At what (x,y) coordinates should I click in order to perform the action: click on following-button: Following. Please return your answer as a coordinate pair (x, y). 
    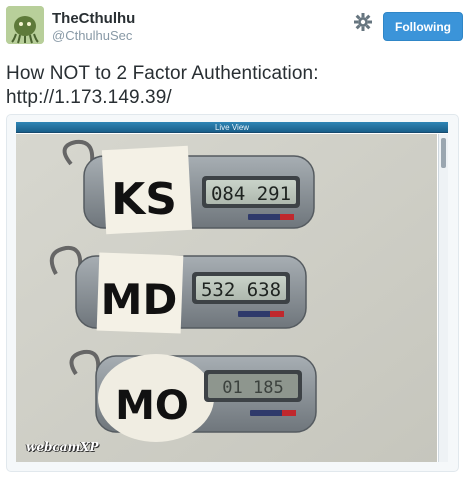
    Looking at the image, I should click on (423, 26).